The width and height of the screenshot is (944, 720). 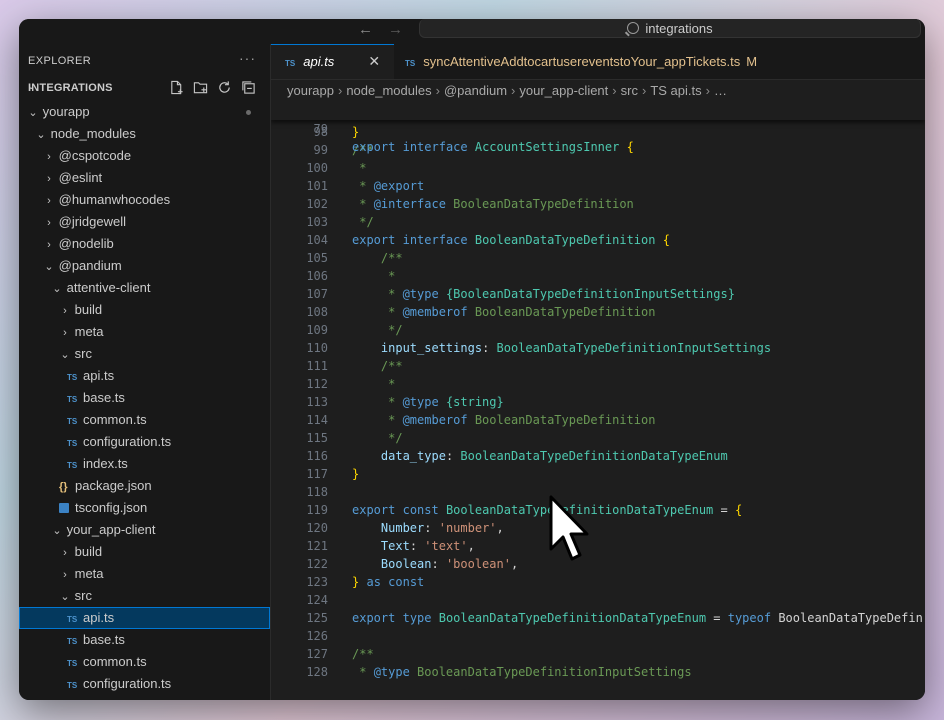 What do you see at coordinates (598, 168) in the screenshot?
I see `code-line: 100 *` at bounding box center [598, 168].